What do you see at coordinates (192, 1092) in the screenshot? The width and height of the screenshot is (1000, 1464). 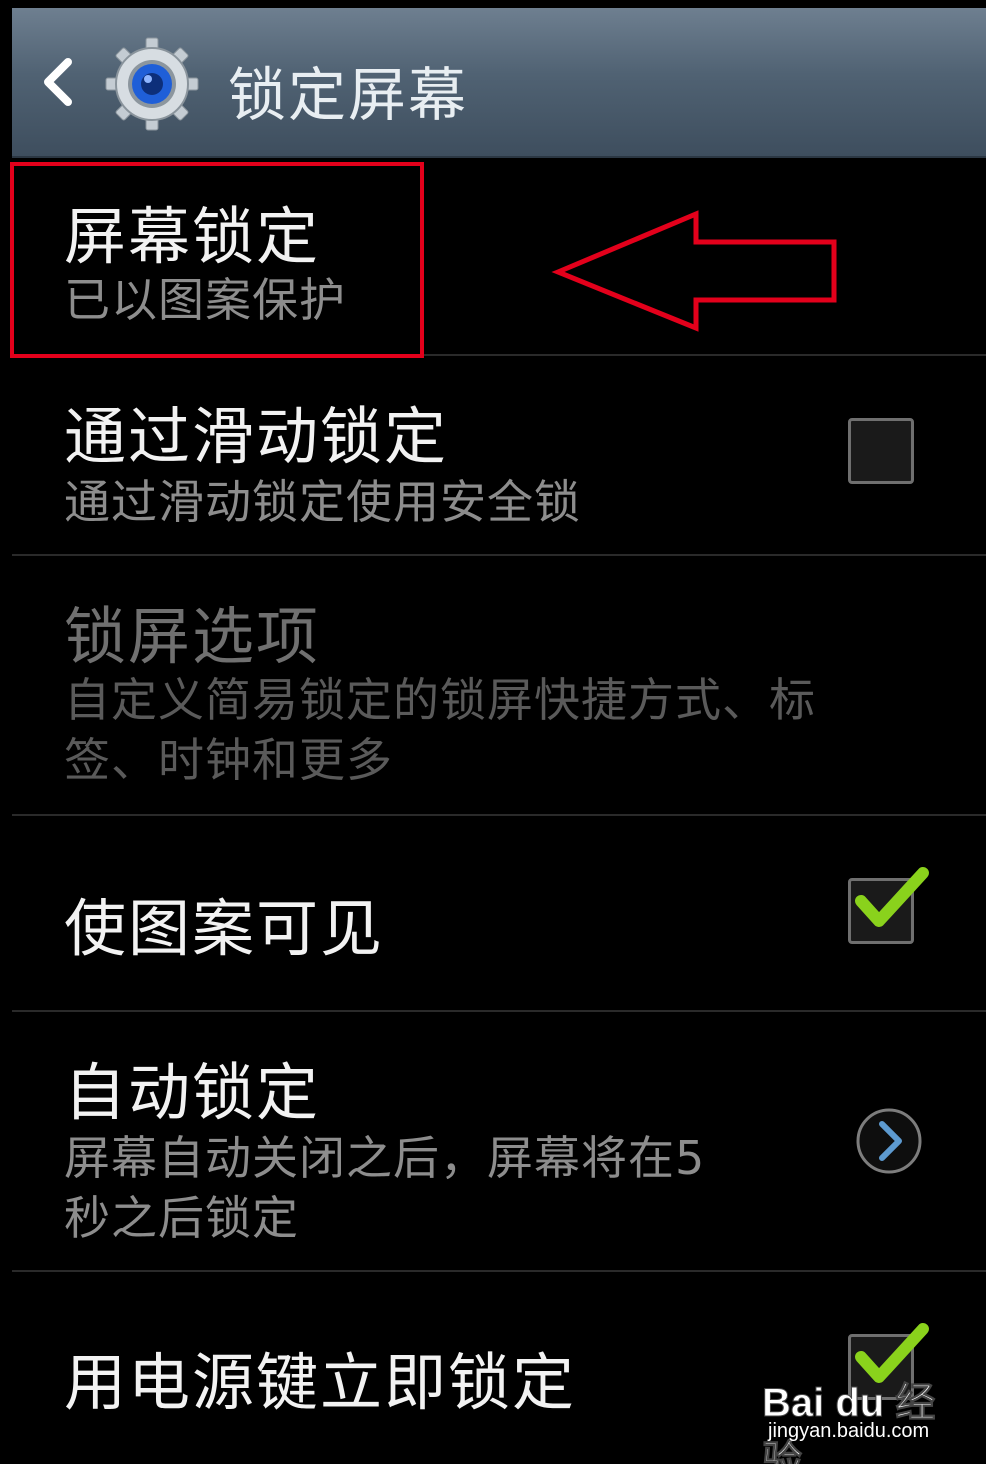 I see `setting-title: 自动锁定` at bounding box center [192, 1092].